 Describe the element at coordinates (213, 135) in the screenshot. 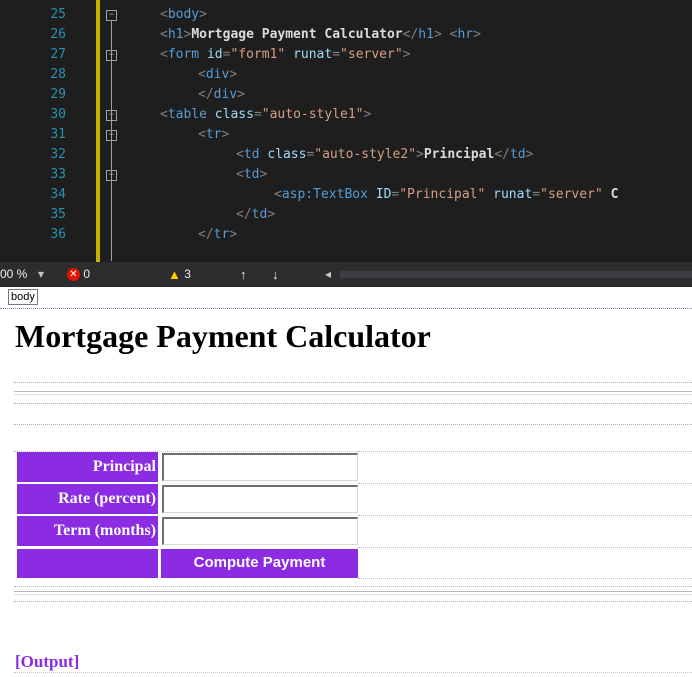

I see `code-text: <tr>` at that location.